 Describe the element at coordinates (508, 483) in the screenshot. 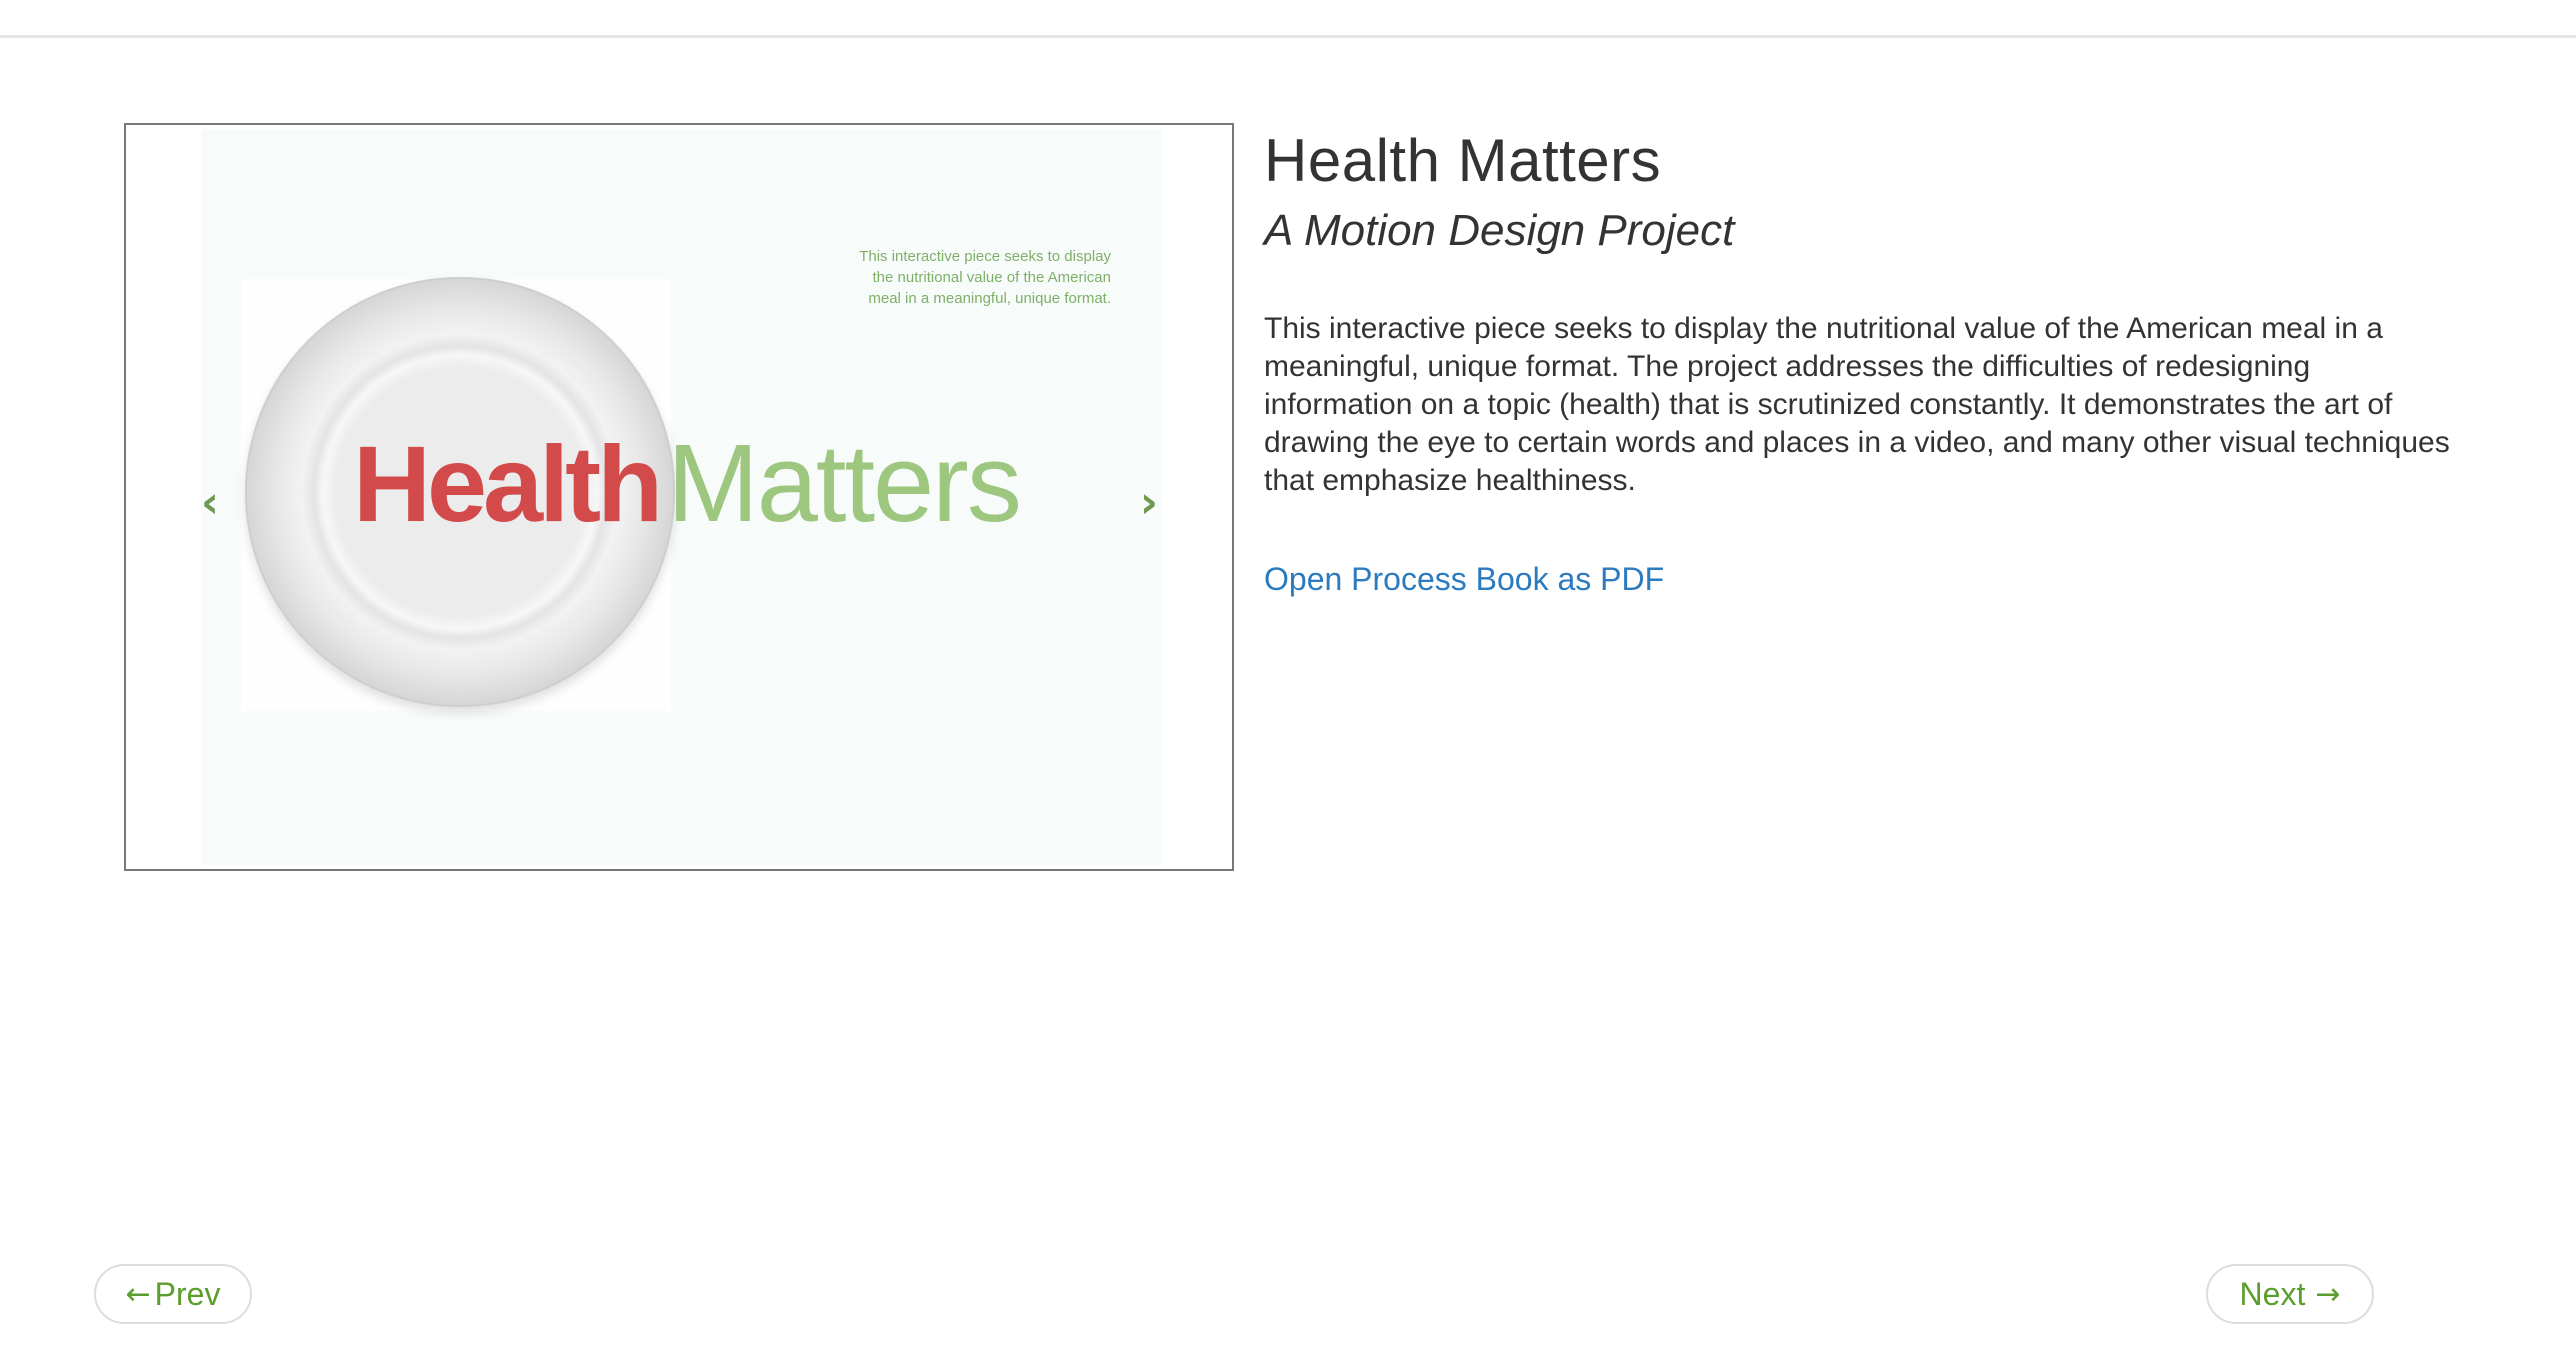

I see `logo-word-health: Health` at that location.